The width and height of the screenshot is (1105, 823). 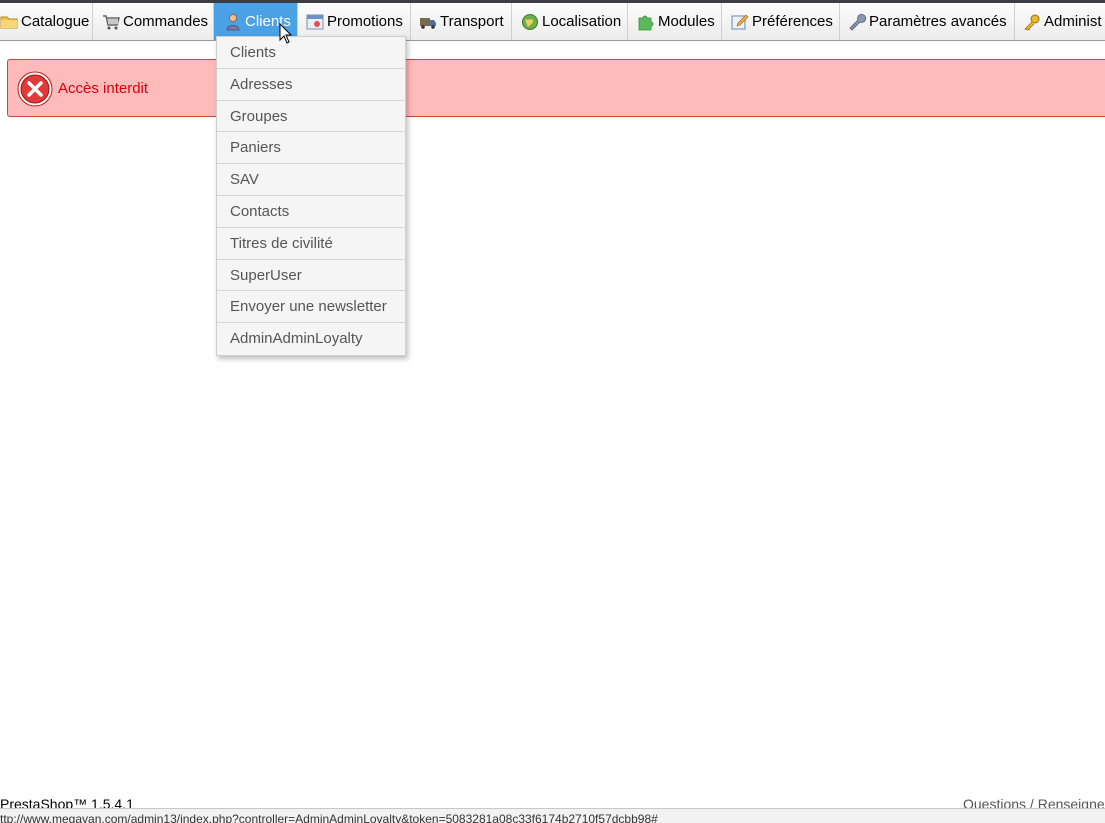 I want to click on submenu-item-clients: Clients, so click(x=311, y=53).